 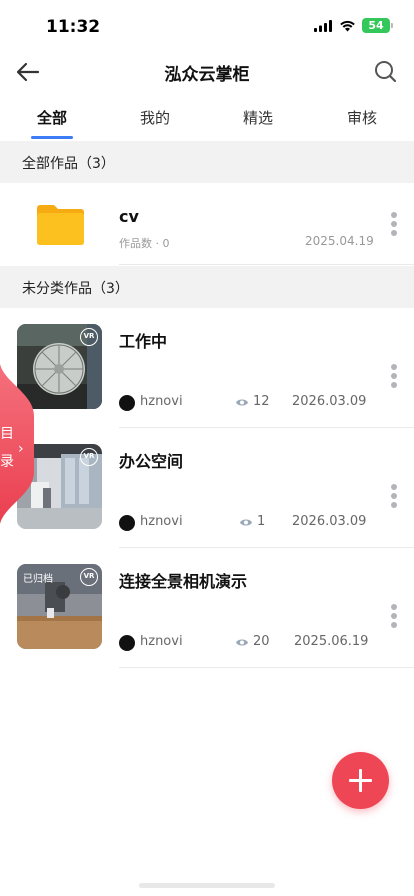 What do you see at coordinates (258, 117) in the screenshot?
I see `tab-featured: 精选` at bounding box center [258, 117].